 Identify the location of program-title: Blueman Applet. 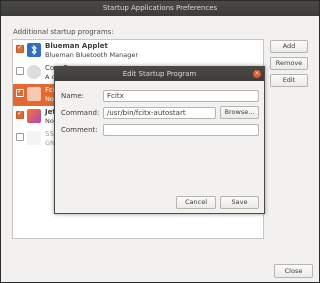
(76, 46).